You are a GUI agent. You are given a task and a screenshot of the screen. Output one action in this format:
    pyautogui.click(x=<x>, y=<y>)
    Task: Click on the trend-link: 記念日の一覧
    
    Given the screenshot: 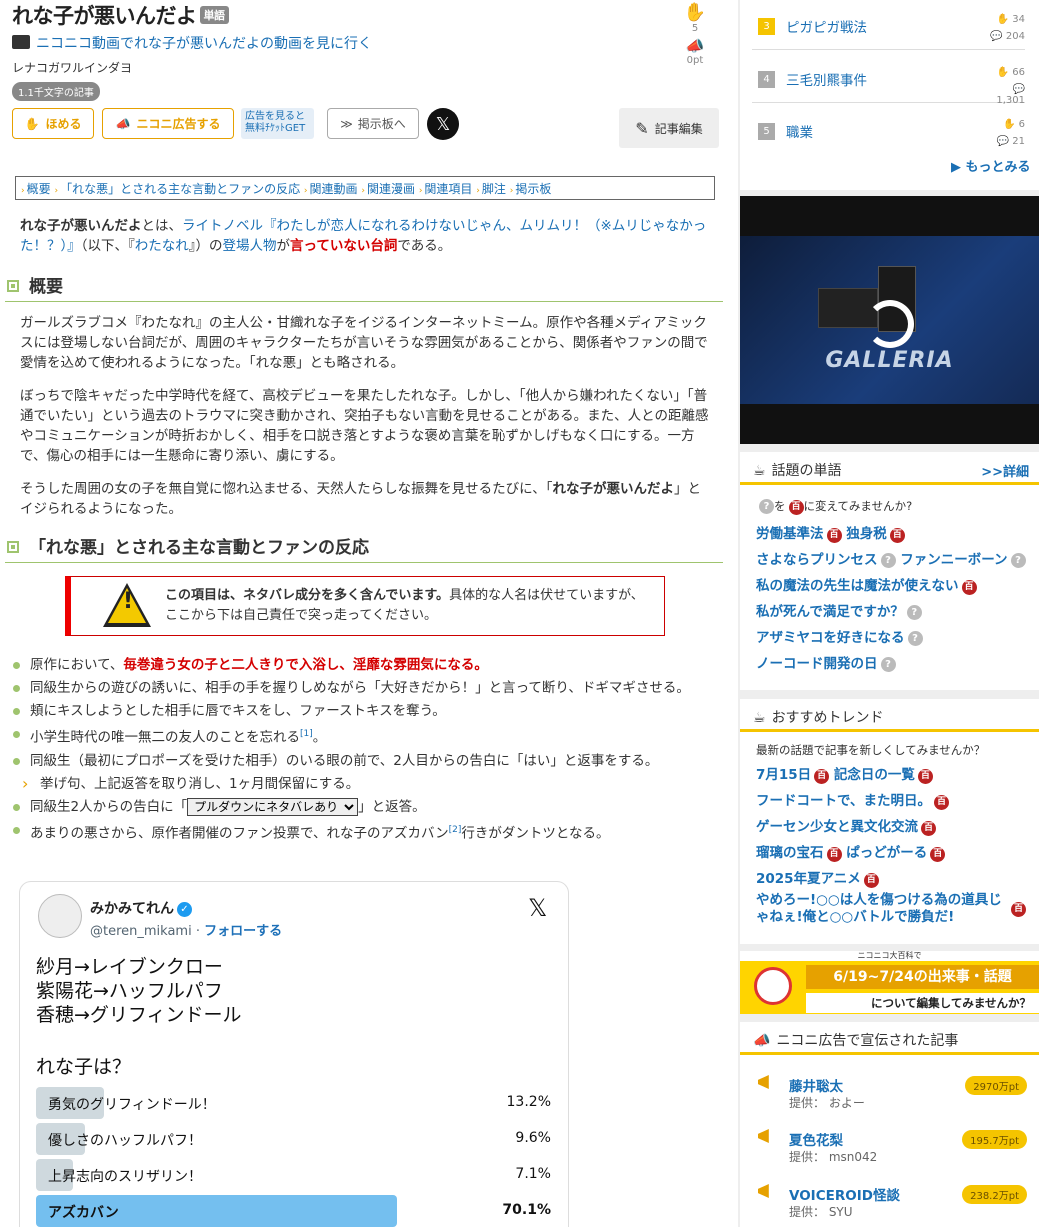 What is the action you would take?
    pyautogui.click(x=874, y=775)
    